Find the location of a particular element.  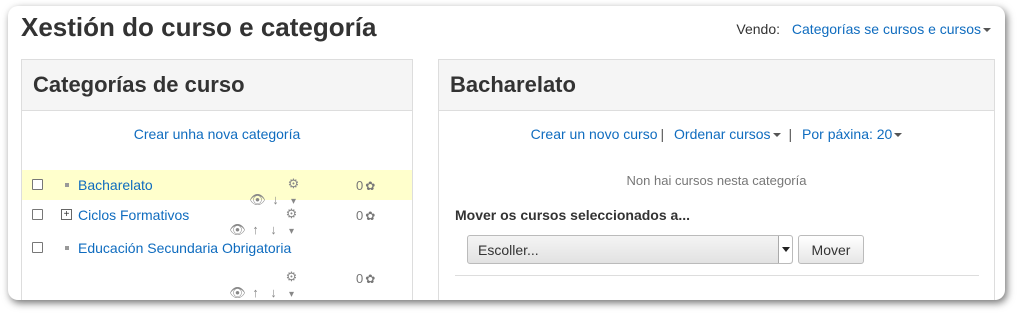

category-row-bacharelato: Bacharelato 👁 ↓⚙▾ 0 ✿ is located at coordinates (217, 188).